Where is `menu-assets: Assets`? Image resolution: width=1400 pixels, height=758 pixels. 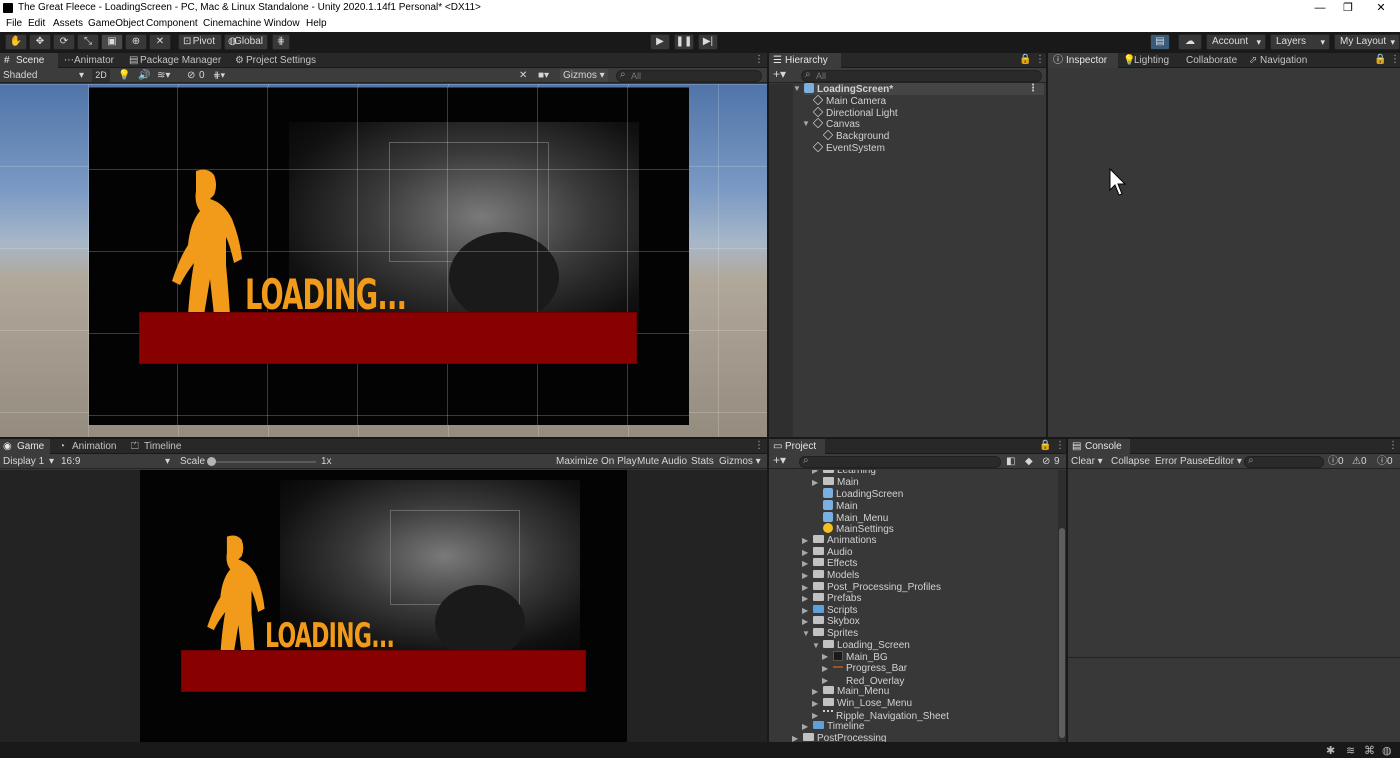
menu-assets: Assets is located at coordinates (68, 23).